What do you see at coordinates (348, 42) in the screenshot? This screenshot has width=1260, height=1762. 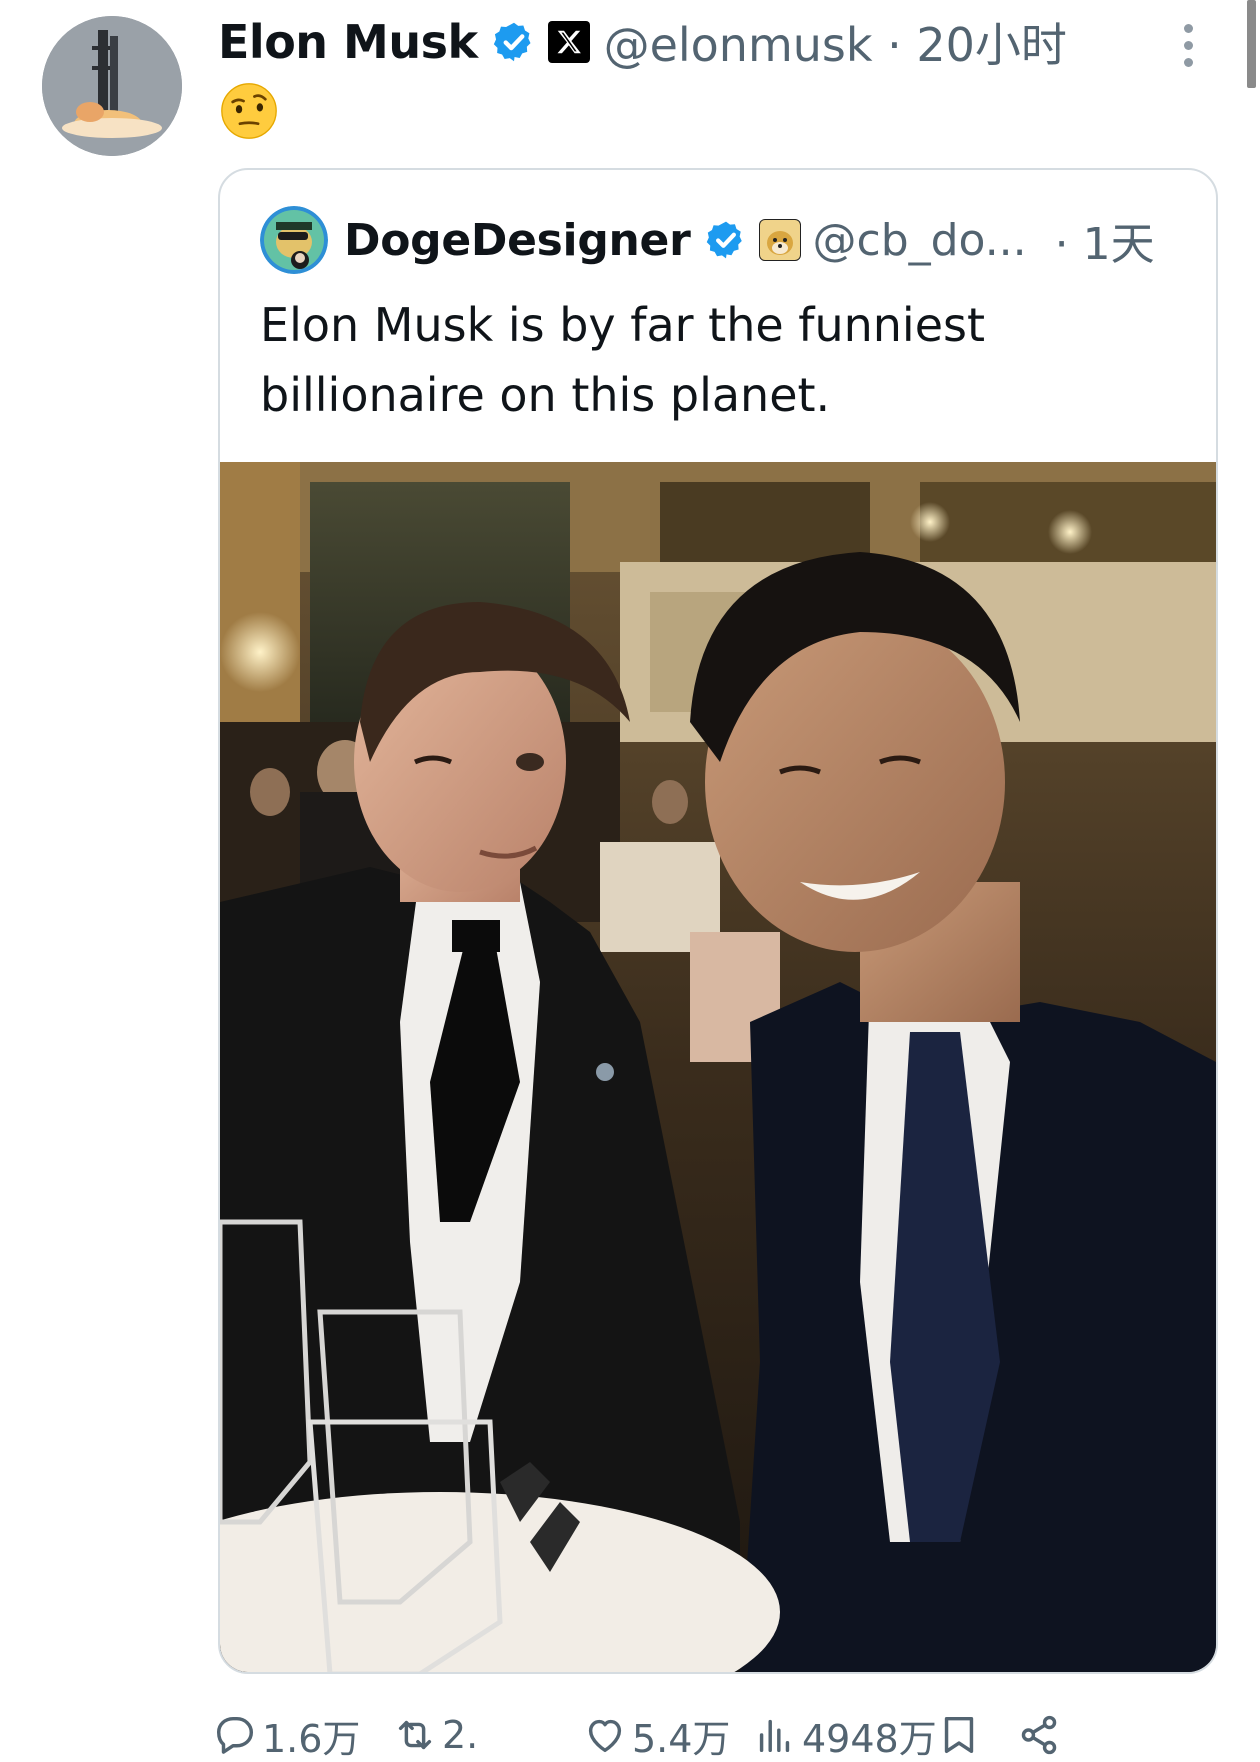 I see `author-name: Elon Musk` at bounding box center [348, 42].